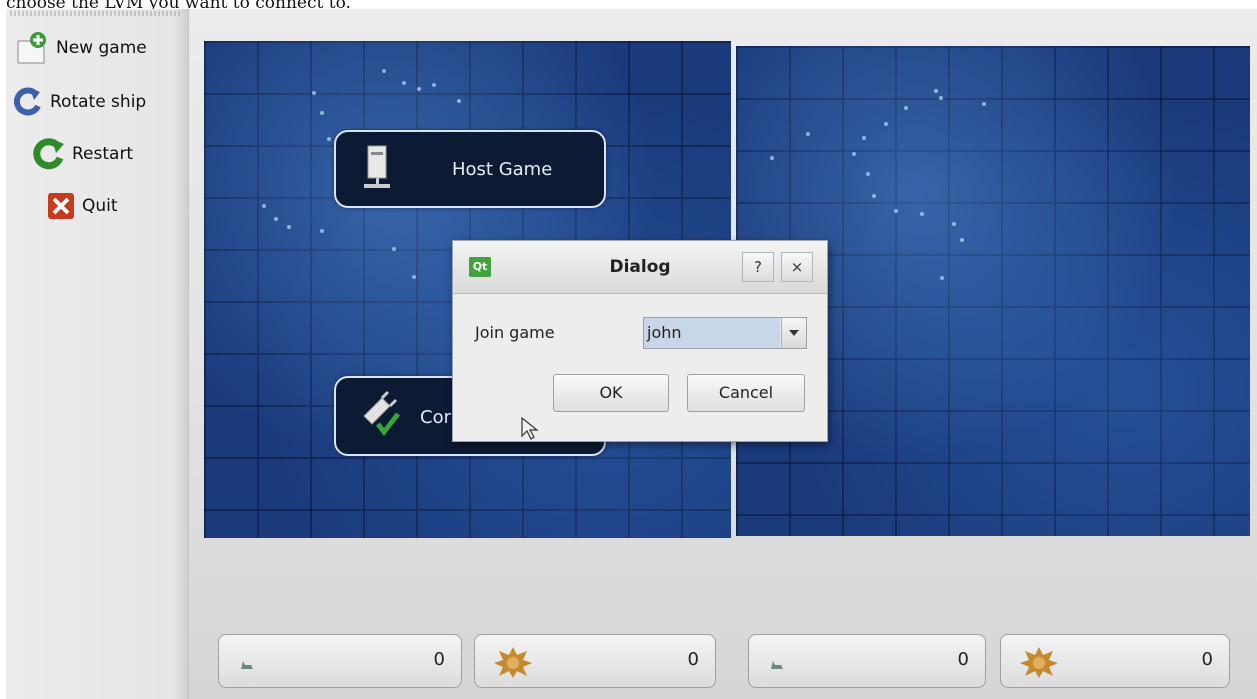  I want to click on caption-text: choose the LVM you want to connect to., so click(306, 4).